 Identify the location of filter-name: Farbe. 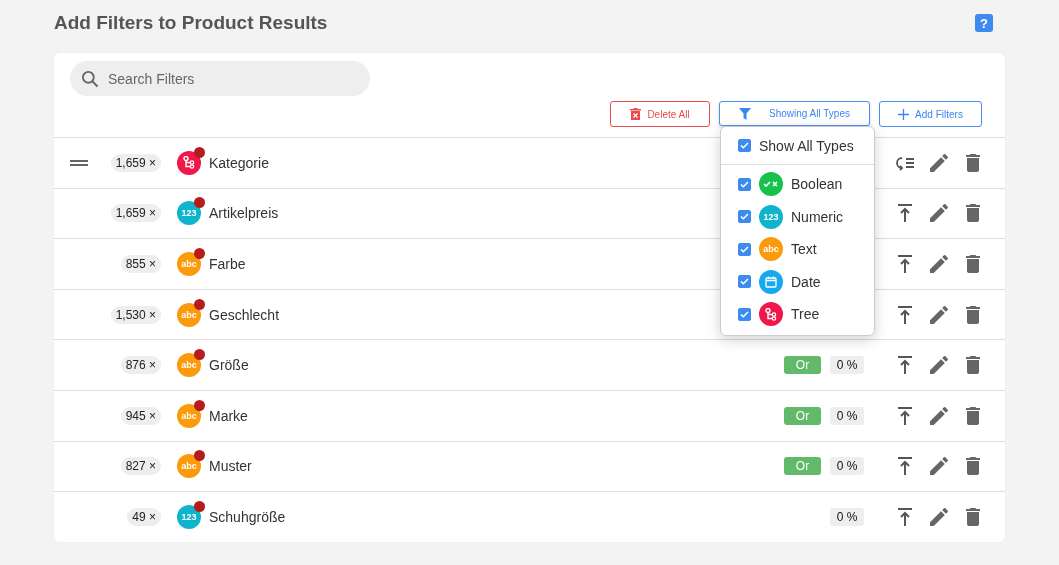
(227, 264).